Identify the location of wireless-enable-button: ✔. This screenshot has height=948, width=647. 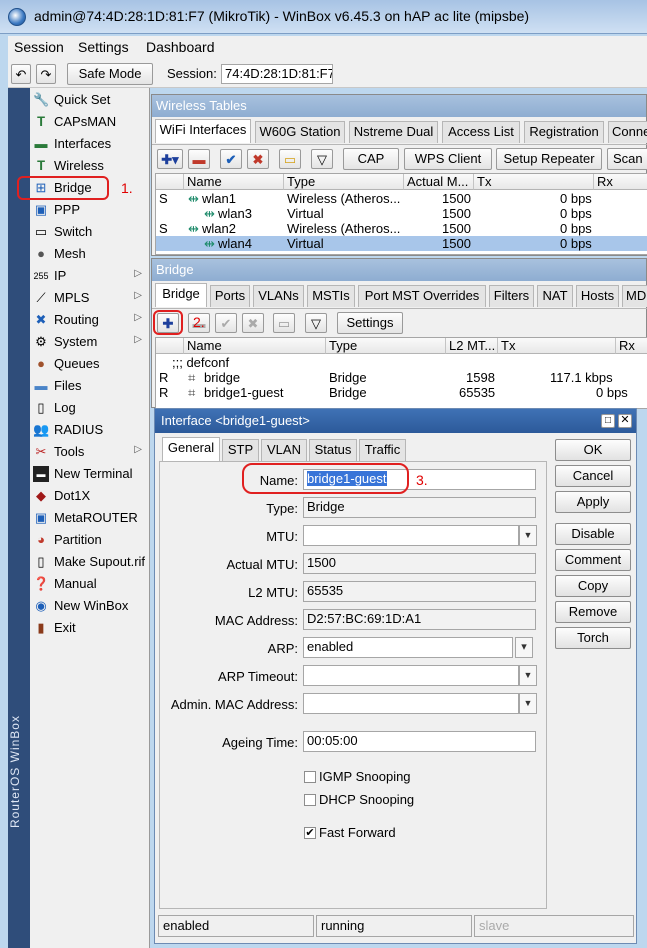
(231, 159).